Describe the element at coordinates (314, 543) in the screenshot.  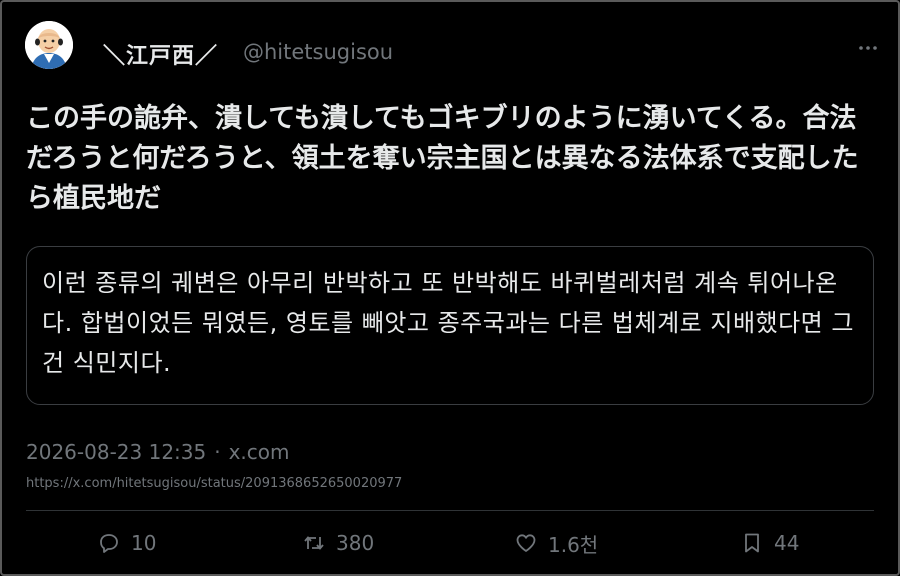
I see `repost-icon` at that location.